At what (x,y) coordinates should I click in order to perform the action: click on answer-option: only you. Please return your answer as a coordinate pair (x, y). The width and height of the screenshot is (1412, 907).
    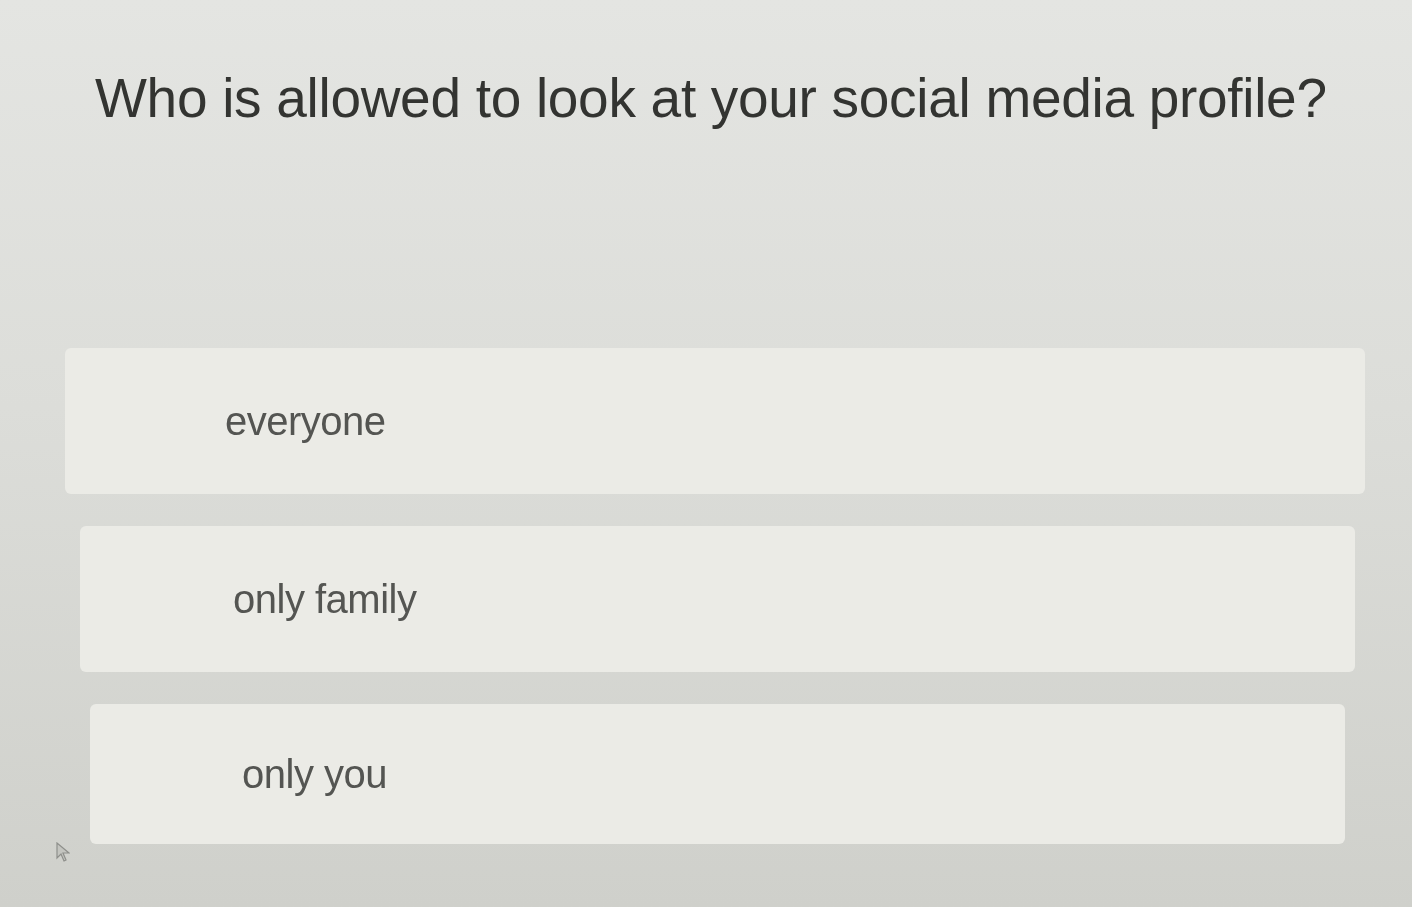
    Looking at the image, I should click on (717, 774).